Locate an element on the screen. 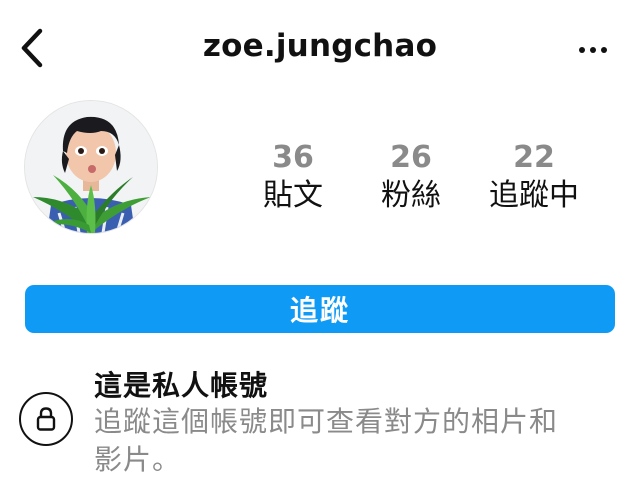 This screenshot has height=498, width=640. profile-username: zoe.jungchao is located at coordinates (320, 46).